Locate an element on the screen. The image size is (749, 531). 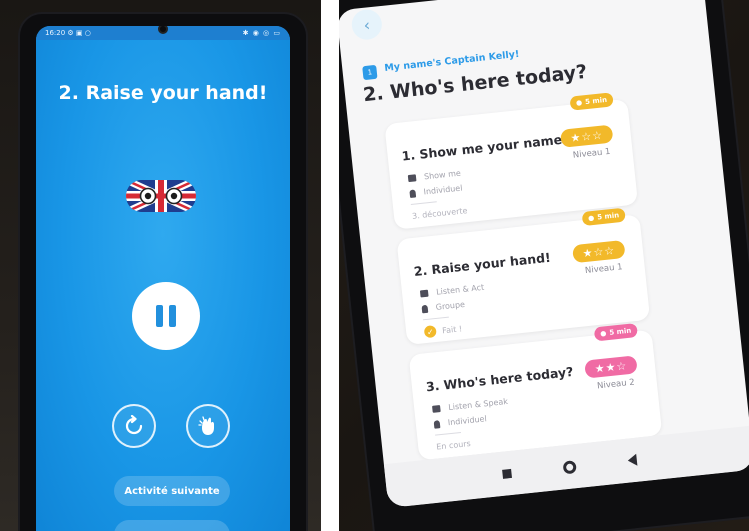
hat-icon is located at coordinates (424, 293).